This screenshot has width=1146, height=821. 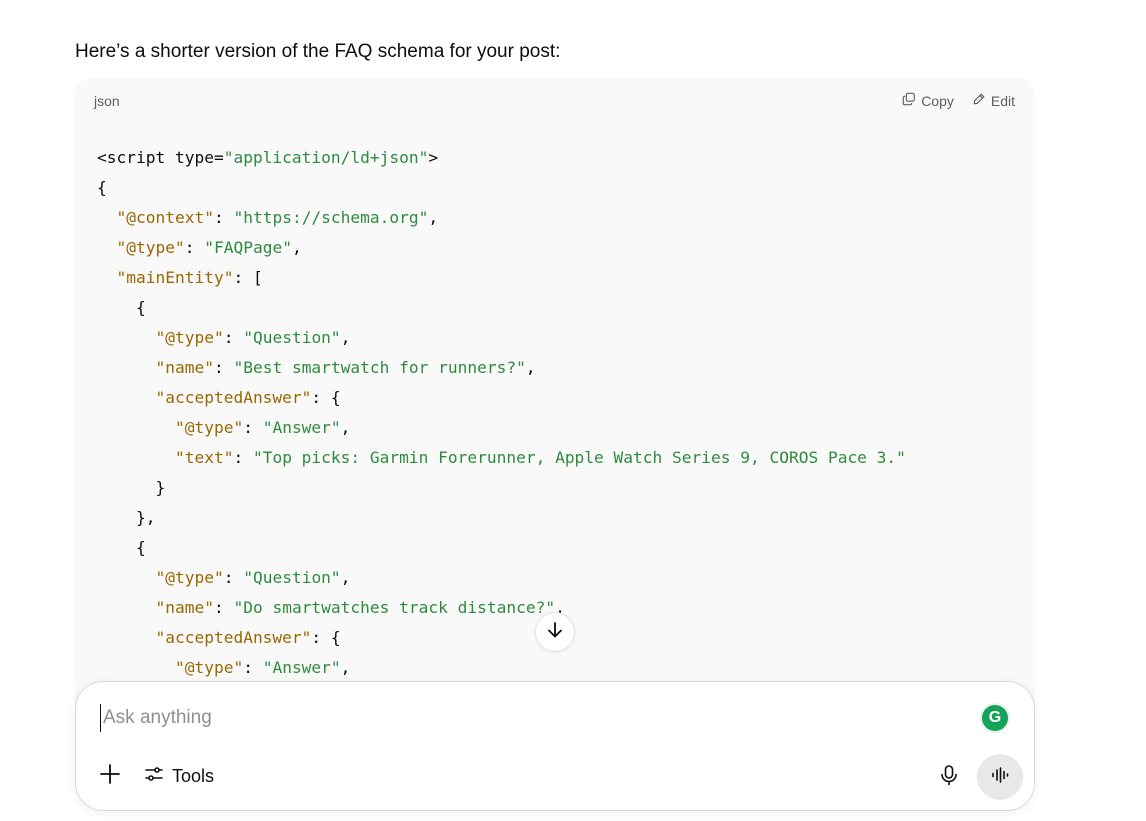 What do you see at coordinates (501, 278) in the screenshot?
I see `code-line: "mainEntity": [` at bounding box center [501, 278].